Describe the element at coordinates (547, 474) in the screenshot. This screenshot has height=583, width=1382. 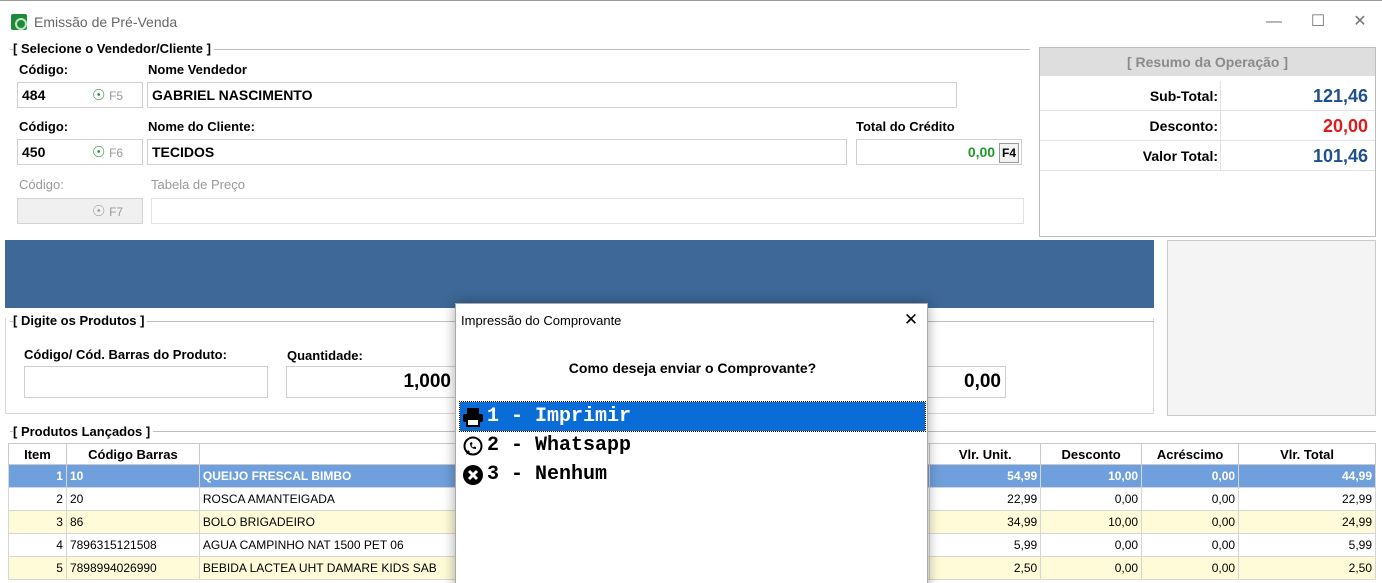
I see `option-label: 3 - Nenhum` at that location.